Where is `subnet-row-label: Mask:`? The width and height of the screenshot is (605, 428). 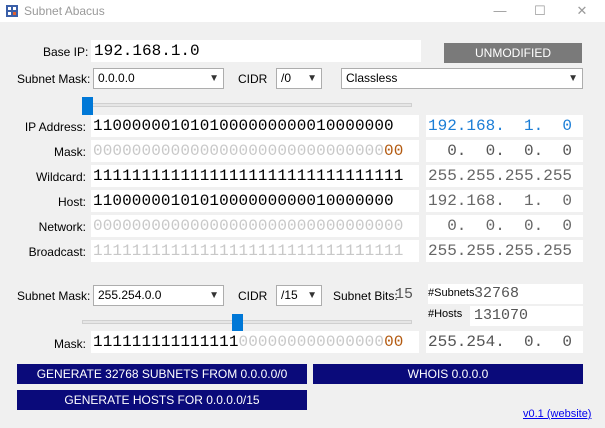 subnet-row-label: Mask: is located at coordinates (69, 344).